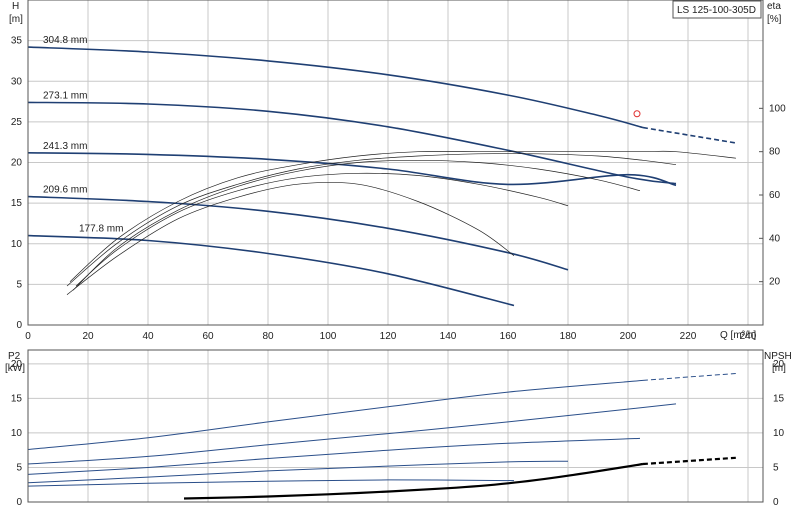 This screenshot has height=520, width=800. Describe the element at coordinates (148, 336) in the screenshot. I see `x-tick-label: 40` at that location.